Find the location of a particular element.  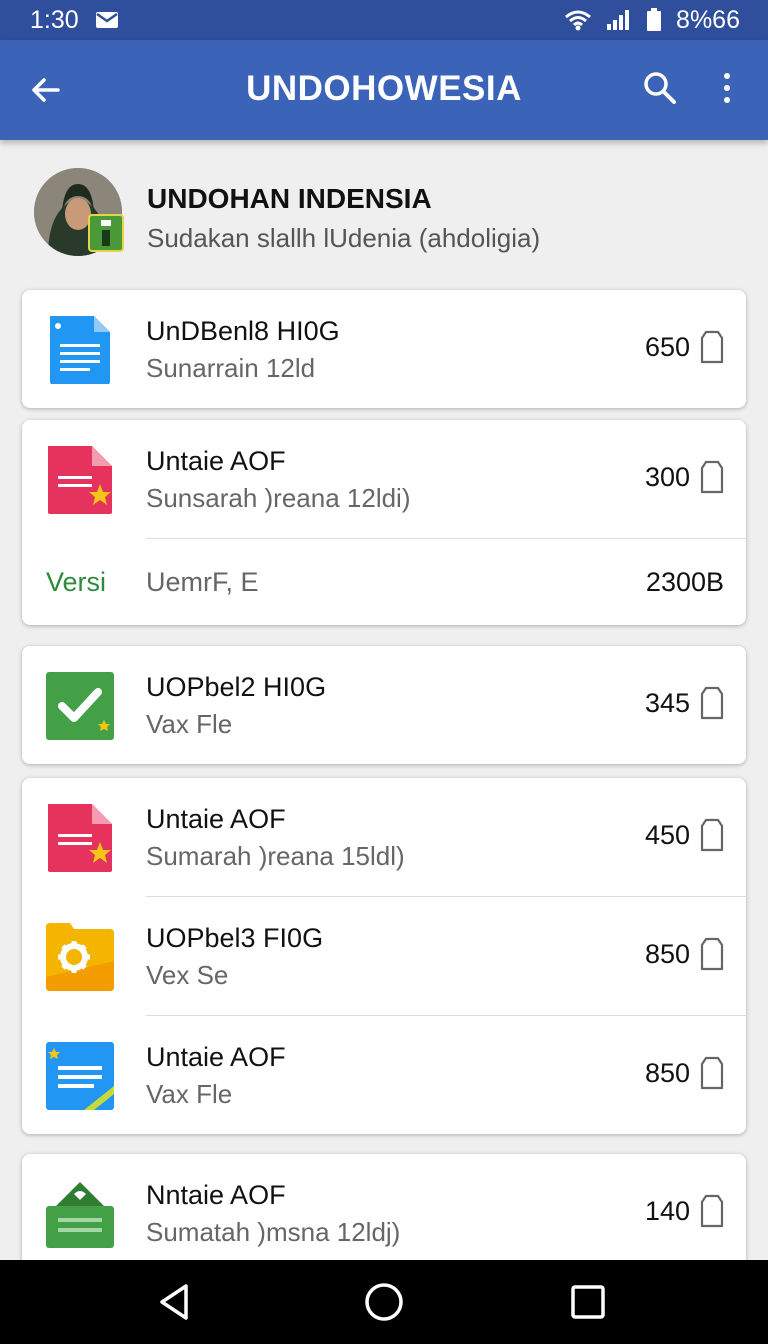

gear-yellow-icon is located at coordinates (80, 957).